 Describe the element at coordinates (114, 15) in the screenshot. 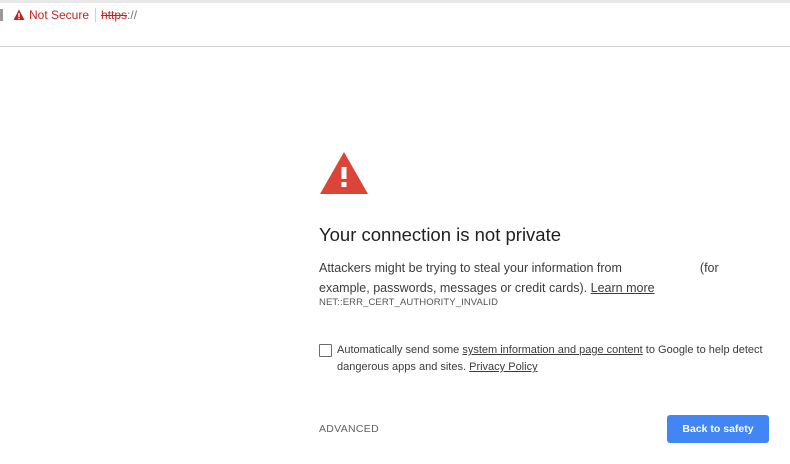

I see `url-scheme: https` at that location.